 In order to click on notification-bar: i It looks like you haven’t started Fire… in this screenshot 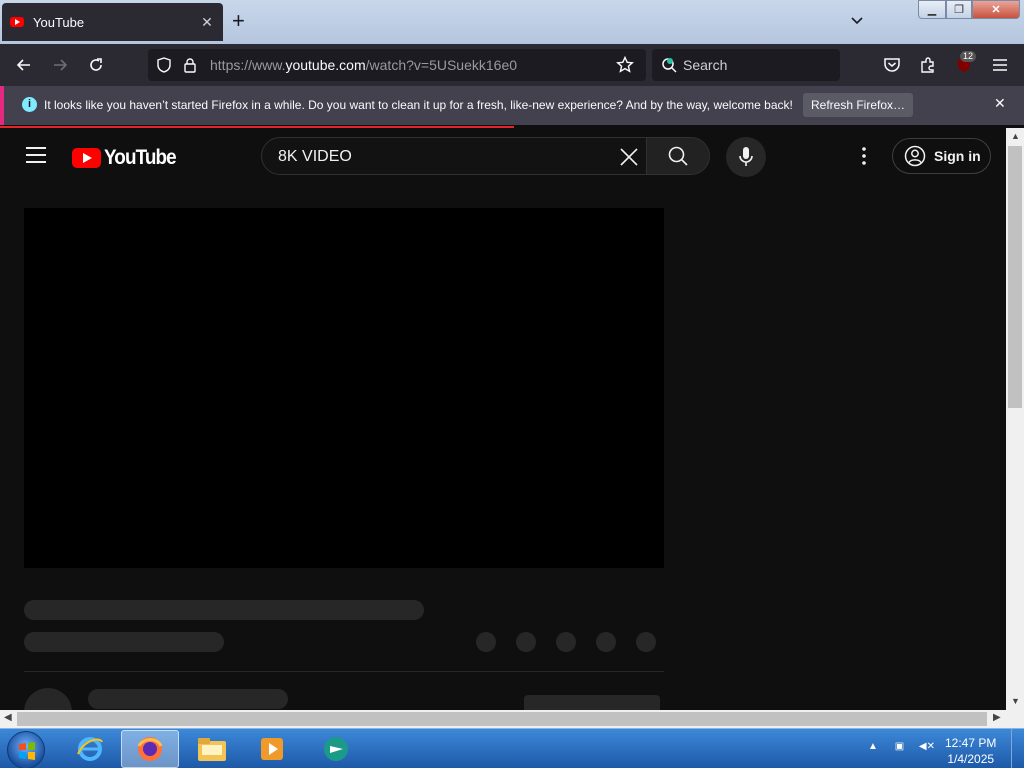, I will do `click(512, 105)`.